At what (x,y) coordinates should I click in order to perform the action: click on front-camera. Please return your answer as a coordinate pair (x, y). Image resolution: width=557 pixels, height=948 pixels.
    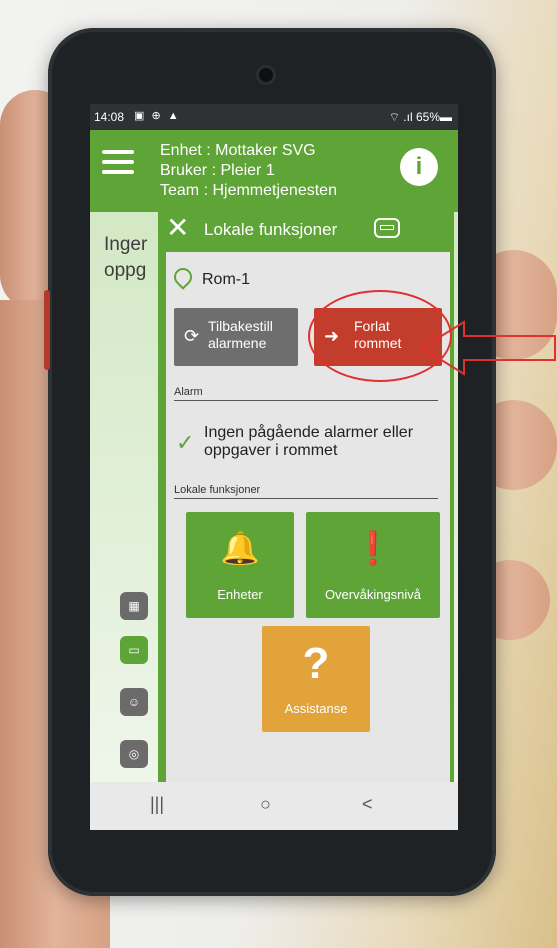
    Looking at the image, I should click on (266, 75).